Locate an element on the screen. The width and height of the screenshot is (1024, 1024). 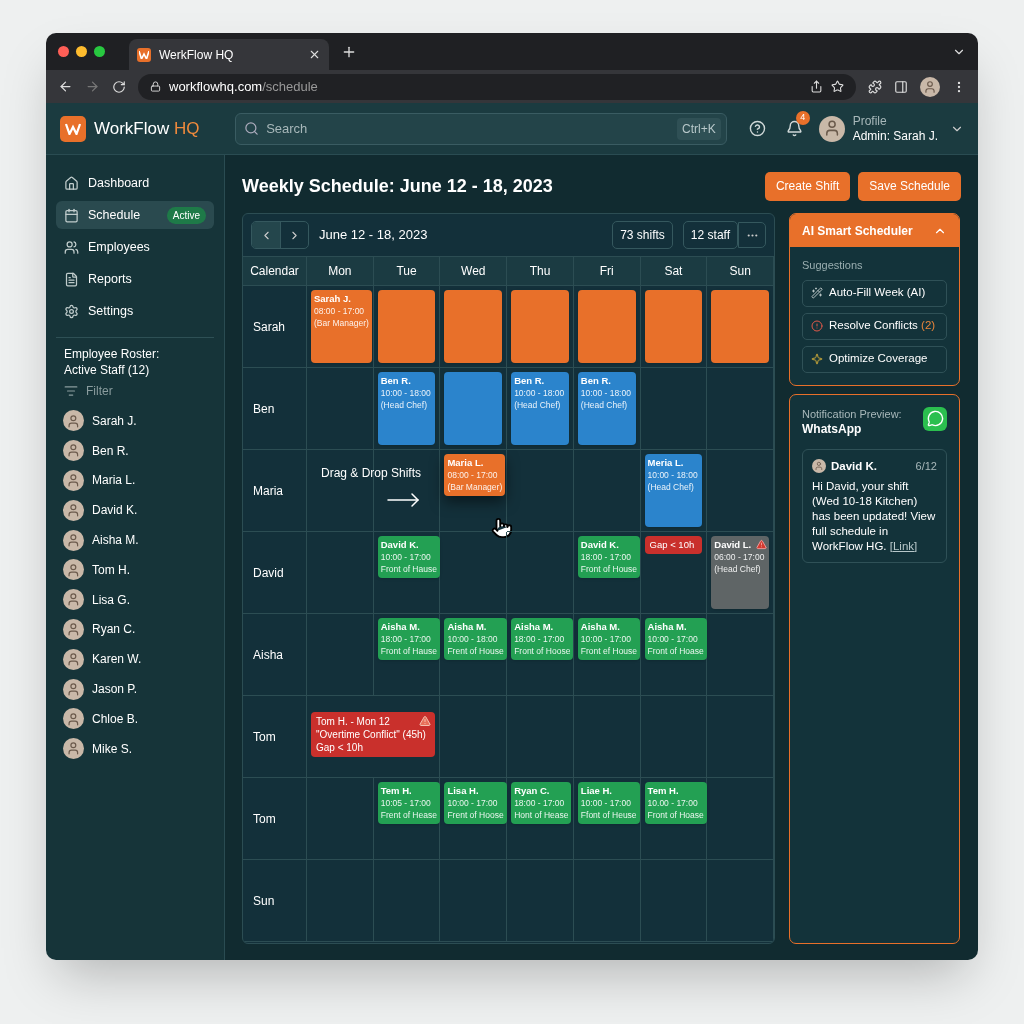
staff-list-item: Karen W. is located at coordinates (135, 659).